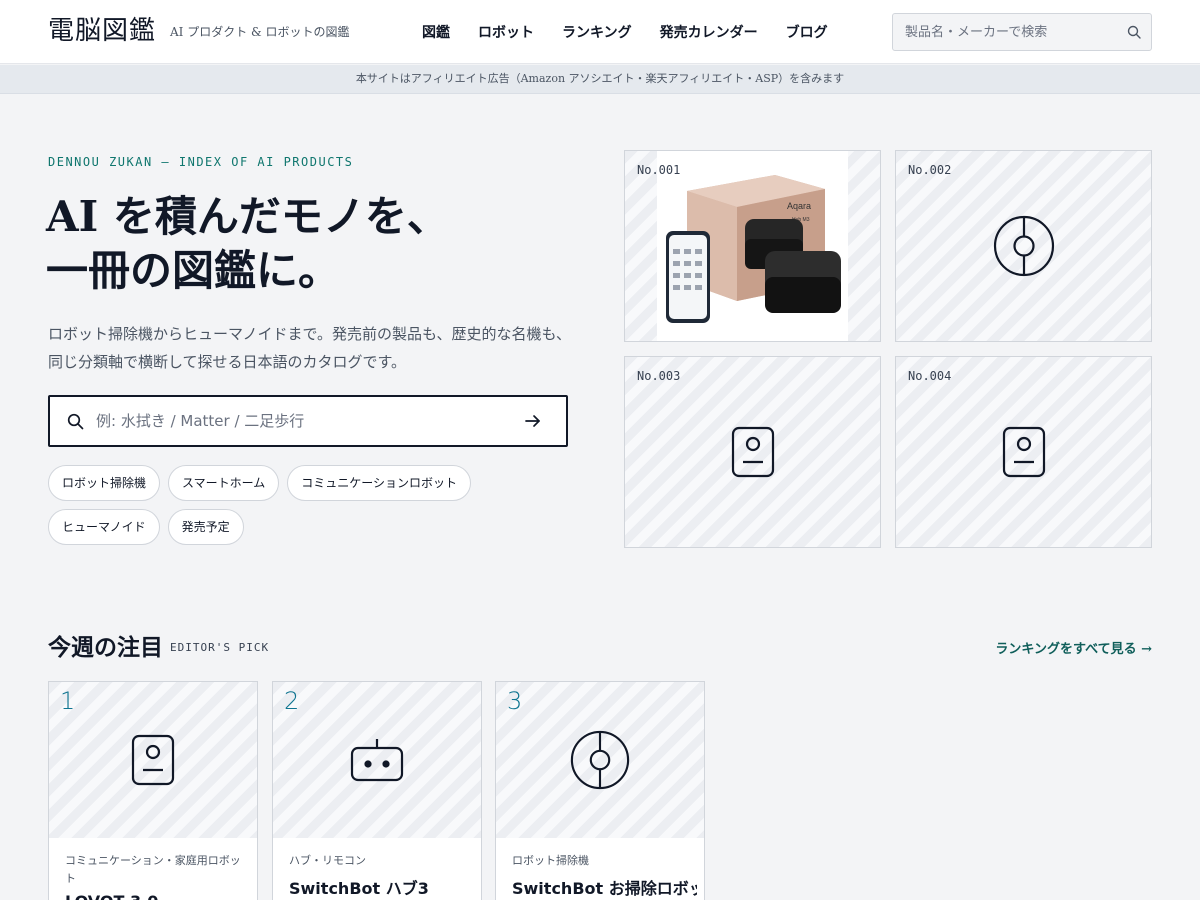 Image resolution: width=1200 pixels, height=900 pixels. What do you see at coordinates (292, 701) in the screenshot?
I see `rank-number: 2` at bounding box center [292, 701].